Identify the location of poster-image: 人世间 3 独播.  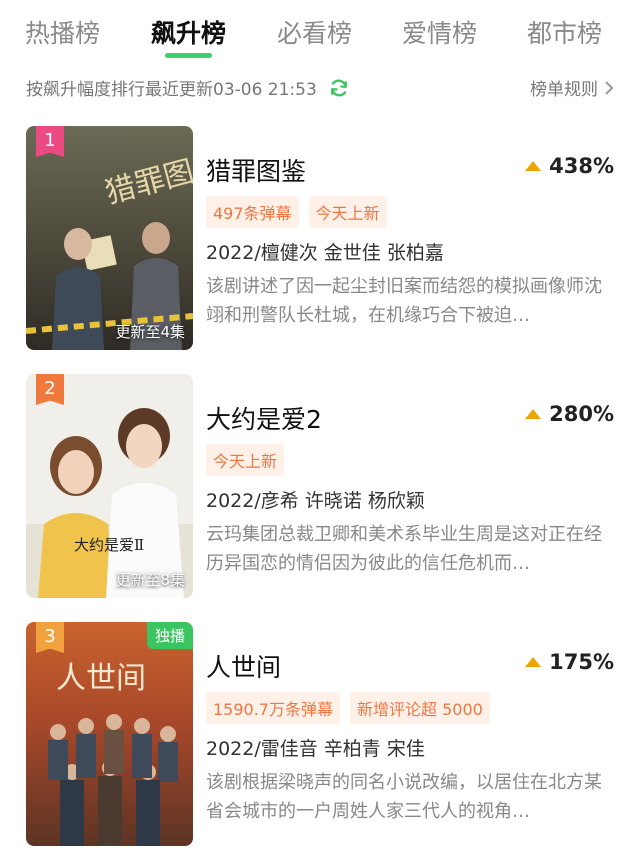
(109, 734).